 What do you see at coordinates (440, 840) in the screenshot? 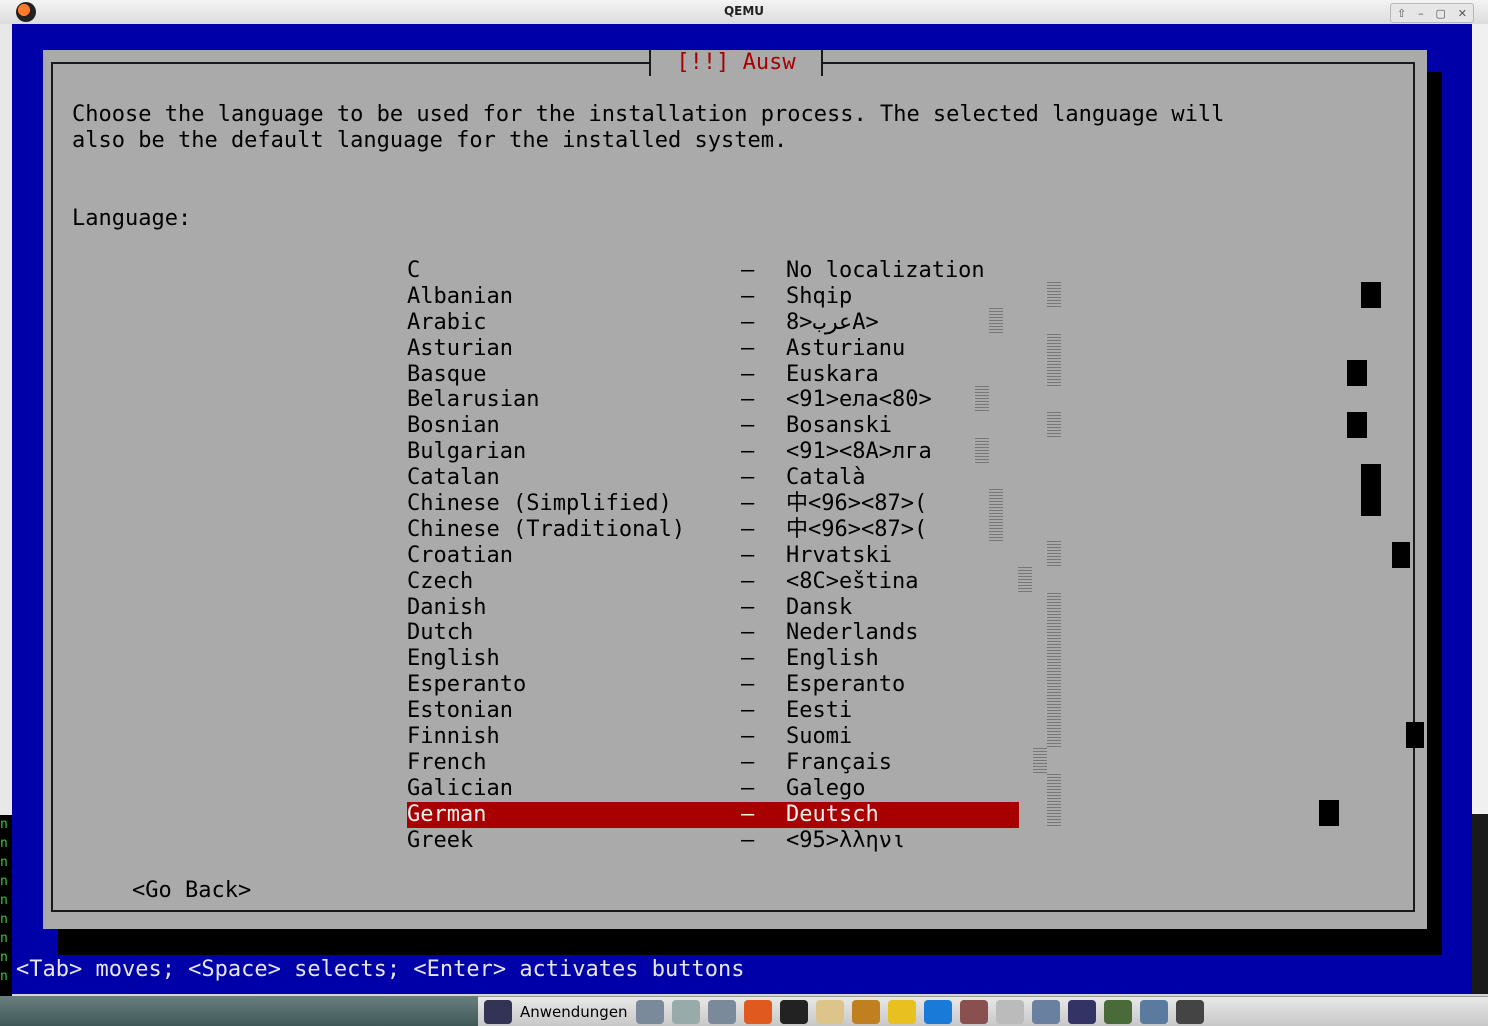
I see `language-name: Greek` at bounding box center [440, 840].